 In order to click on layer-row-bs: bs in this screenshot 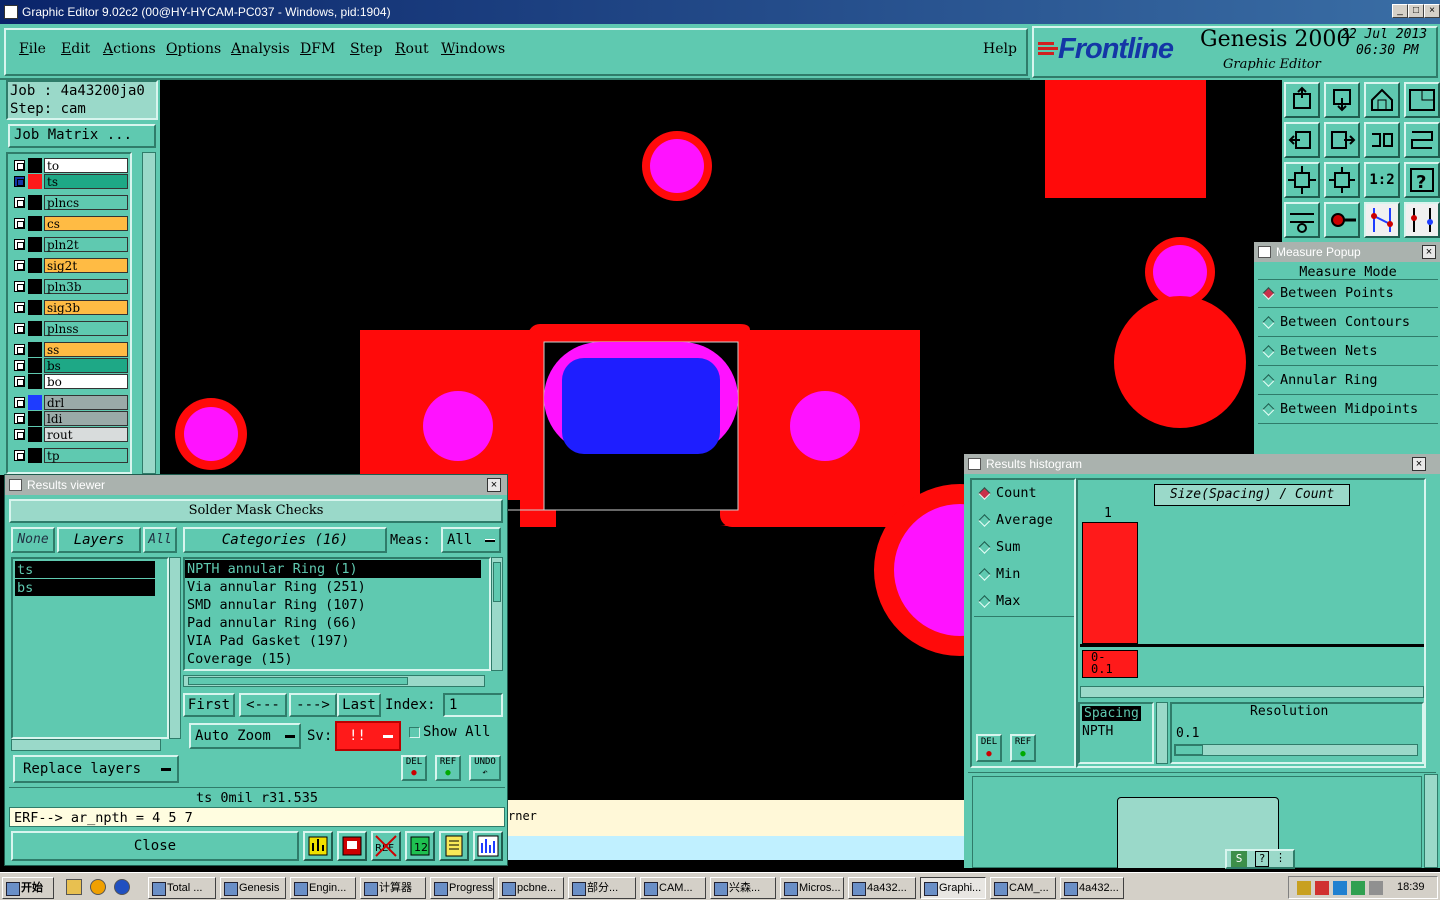, I will do `click(69, 365)`.